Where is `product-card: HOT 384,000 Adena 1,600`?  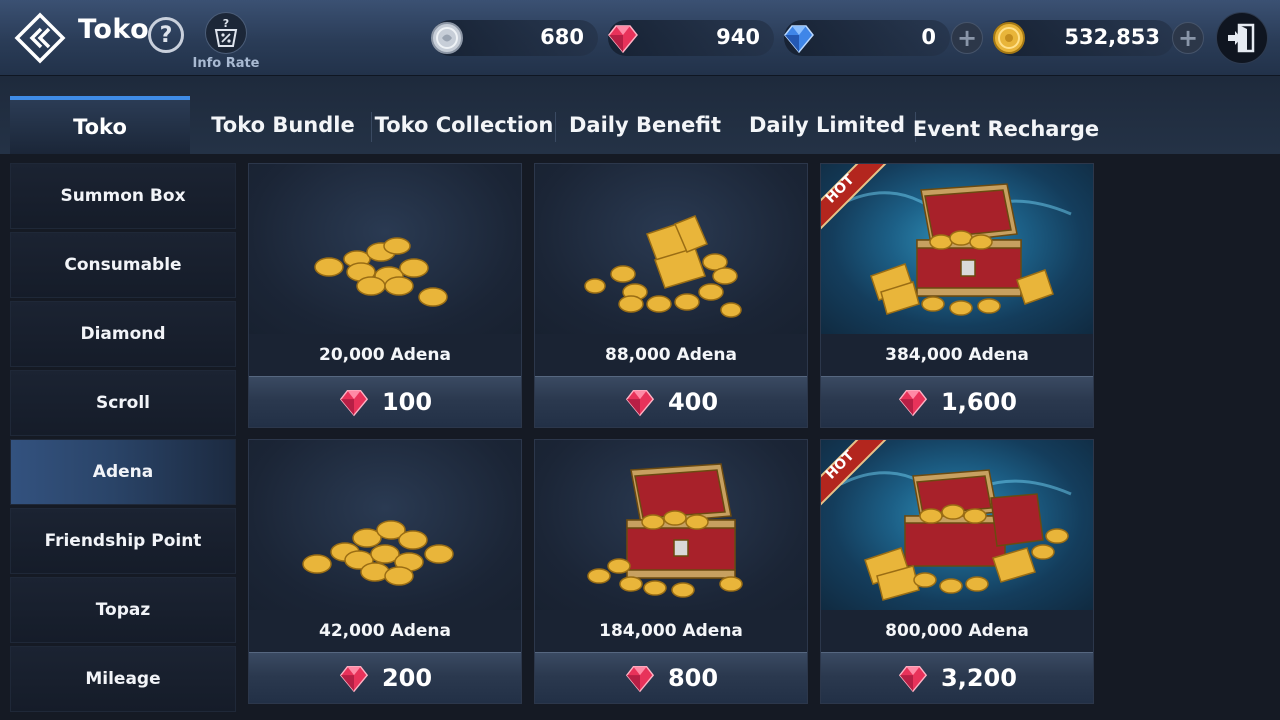
product-card: HOT 384,000 Adena 1,600 is located at coordinates (957, 295).